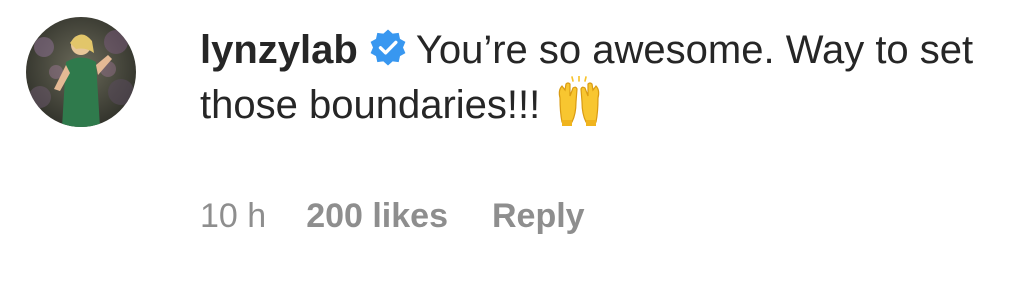 The image size is (1024, 288). What do you see at coordinates (279, 50) in the screenshot?
I see `username-link: lynzylab` at bounding box center [279, 50].